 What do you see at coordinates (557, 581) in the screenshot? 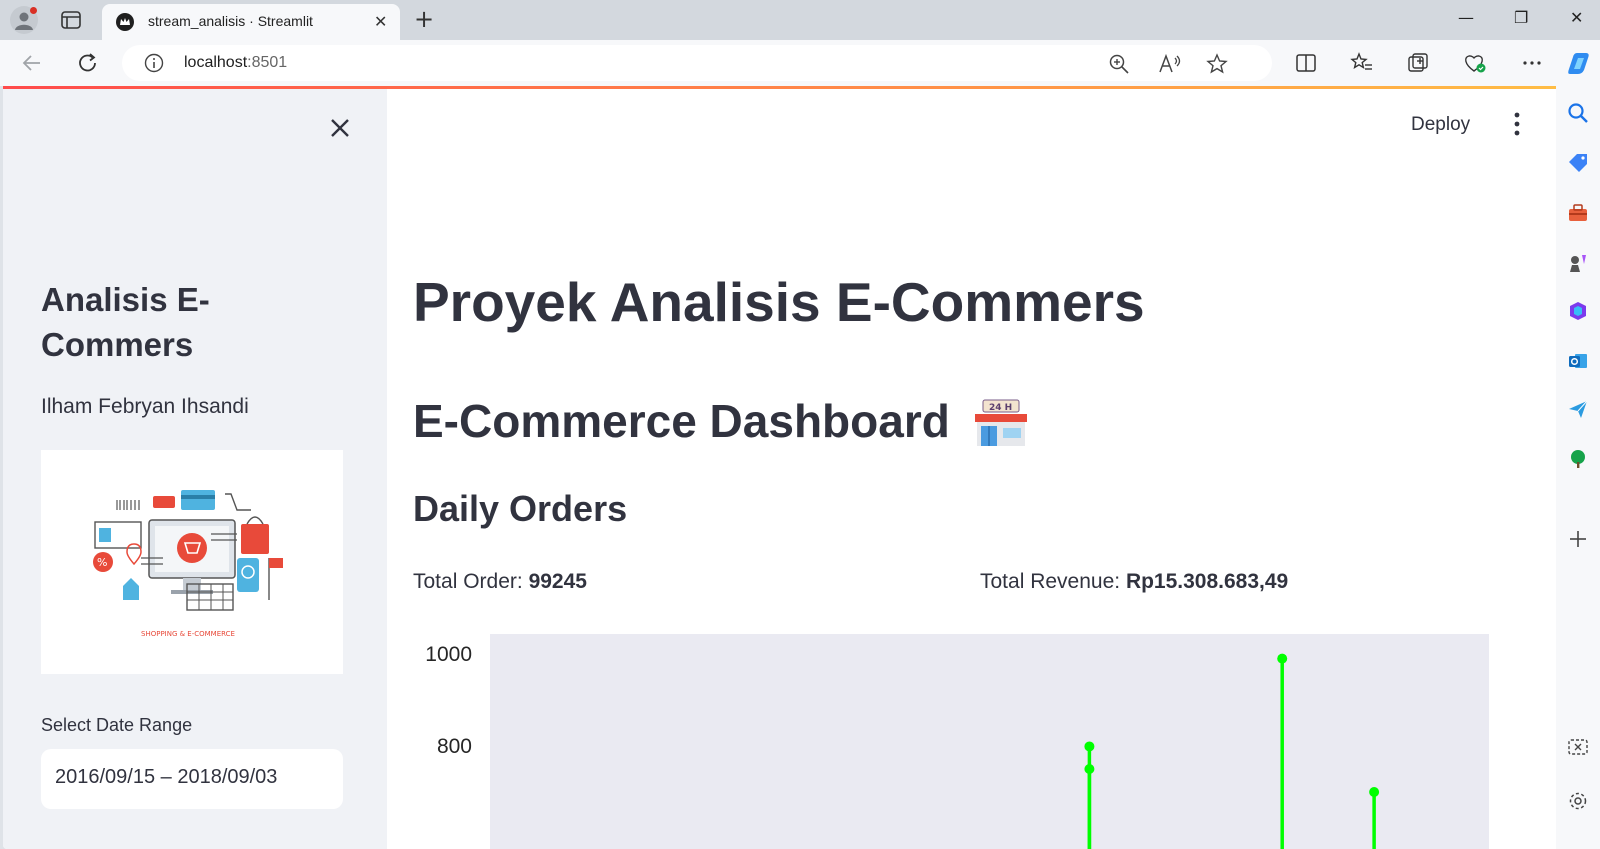
I see `total-order-value: 99245` at bounding box center [557, 581].